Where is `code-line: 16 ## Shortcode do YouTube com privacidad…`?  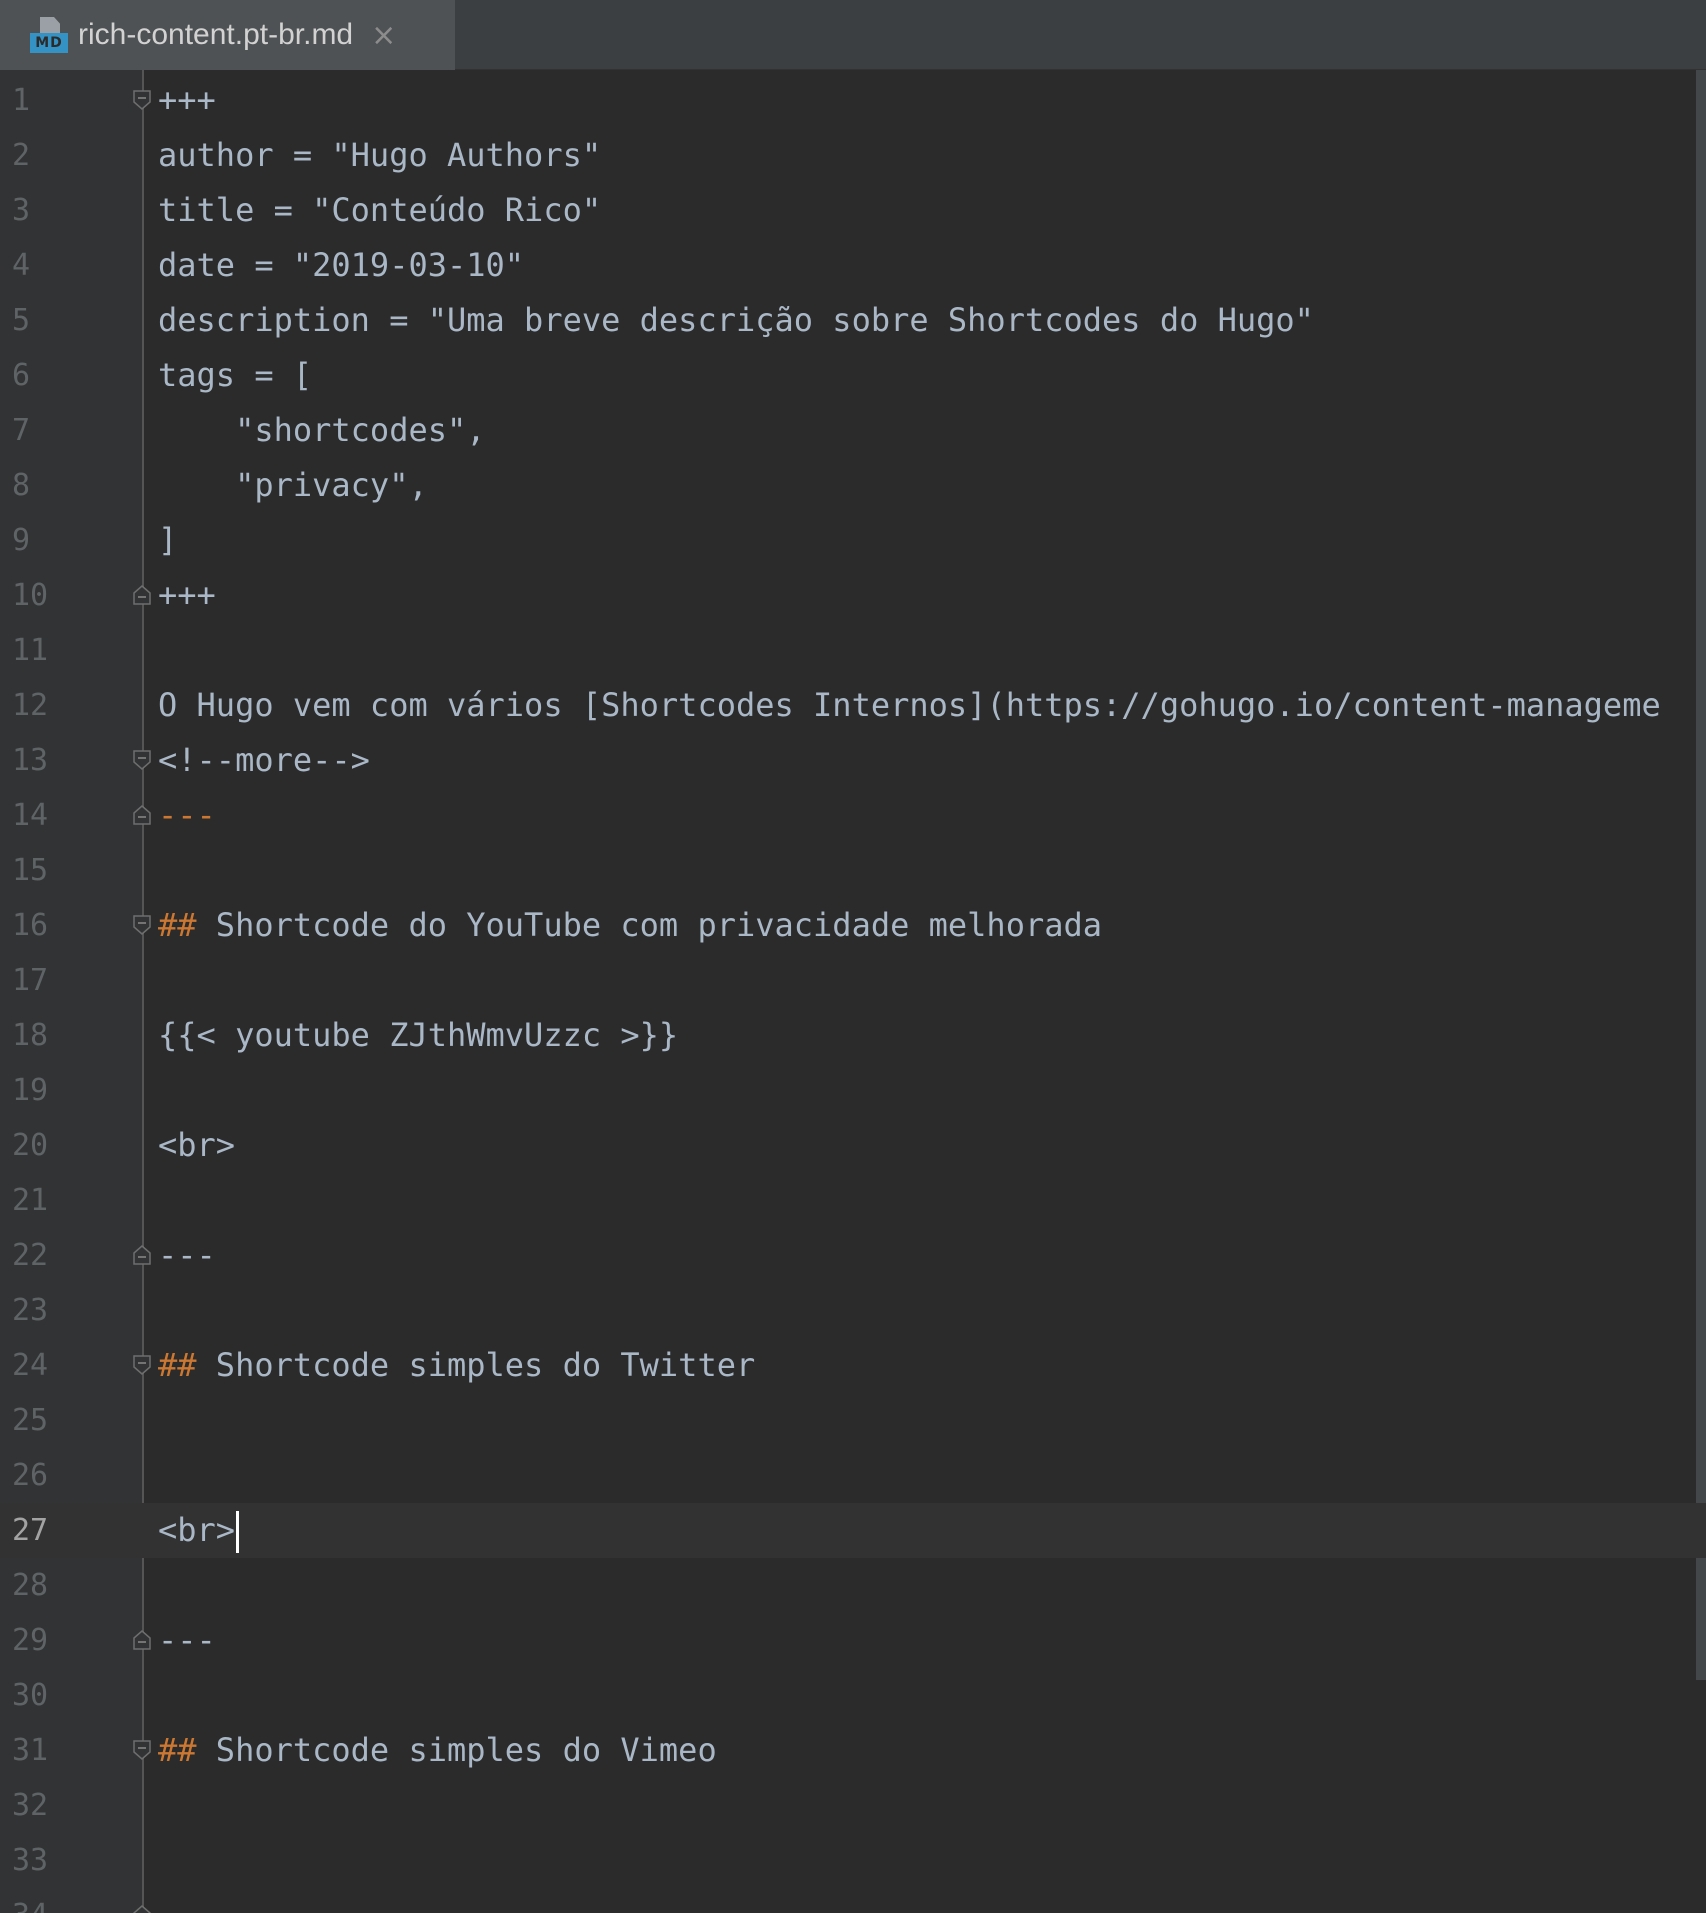
code-line: 16 ## Shortcode do YouTube com privacidad… is located at coordinates (853, 925).